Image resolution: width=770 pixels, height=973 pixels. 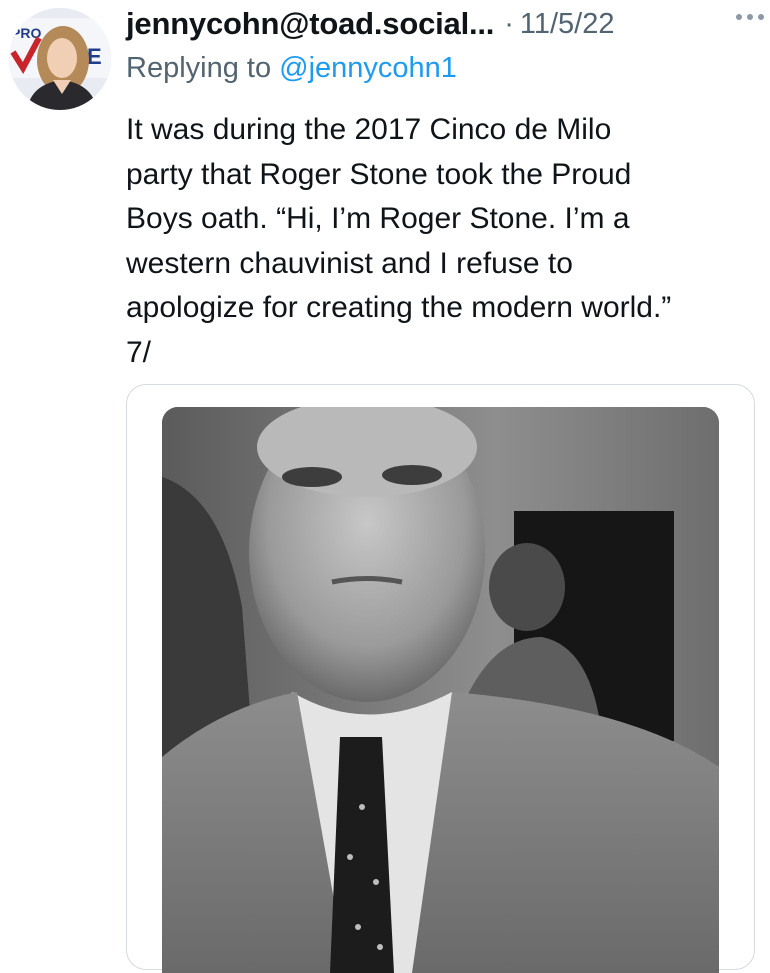 I want to click on replying-to: Replying to @jennycohn1, so click(x=291, y=68).